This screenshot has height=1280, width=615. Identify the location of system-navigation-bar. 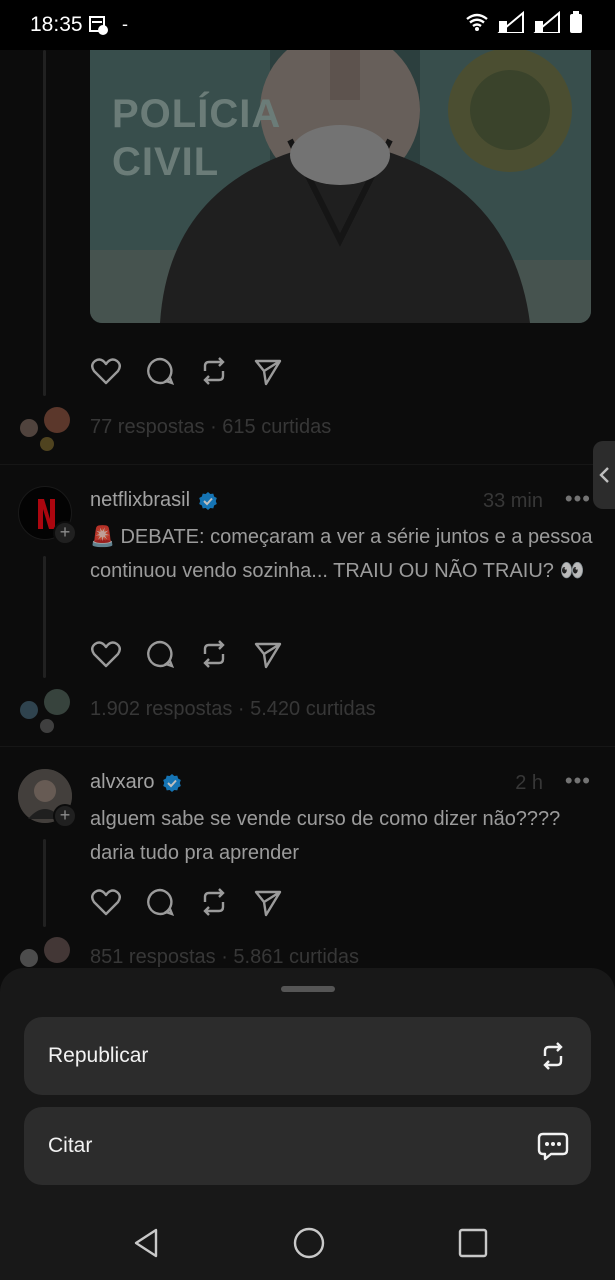
(307, 1240).